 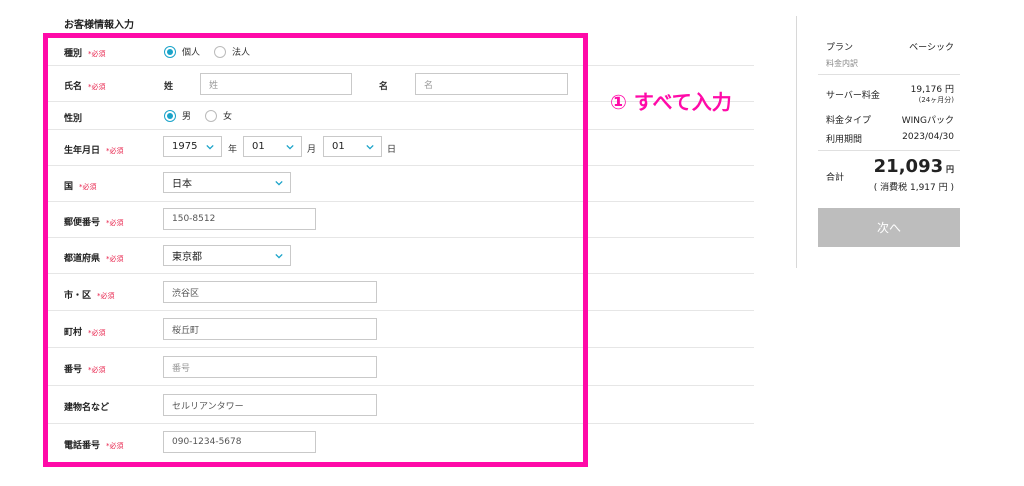 I want to click on total-amount: 21,093 円, so click(x=914, y=166).